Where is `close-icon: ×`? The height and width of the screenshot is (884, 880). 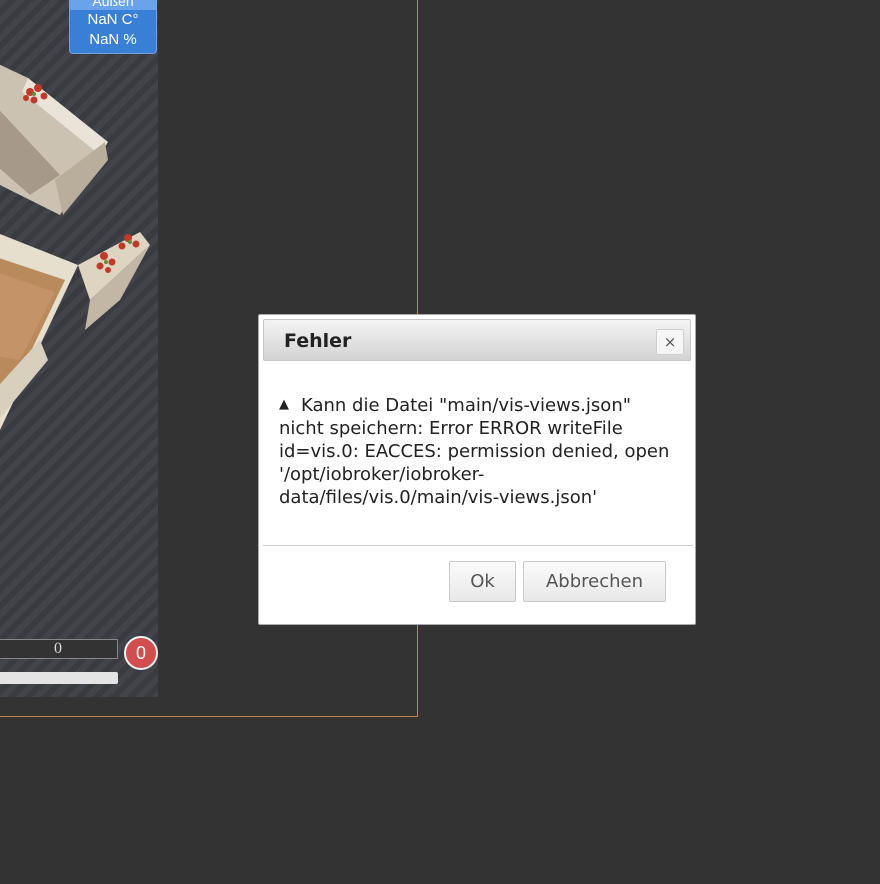
close-icon: × is located at coordinates (670, 342).